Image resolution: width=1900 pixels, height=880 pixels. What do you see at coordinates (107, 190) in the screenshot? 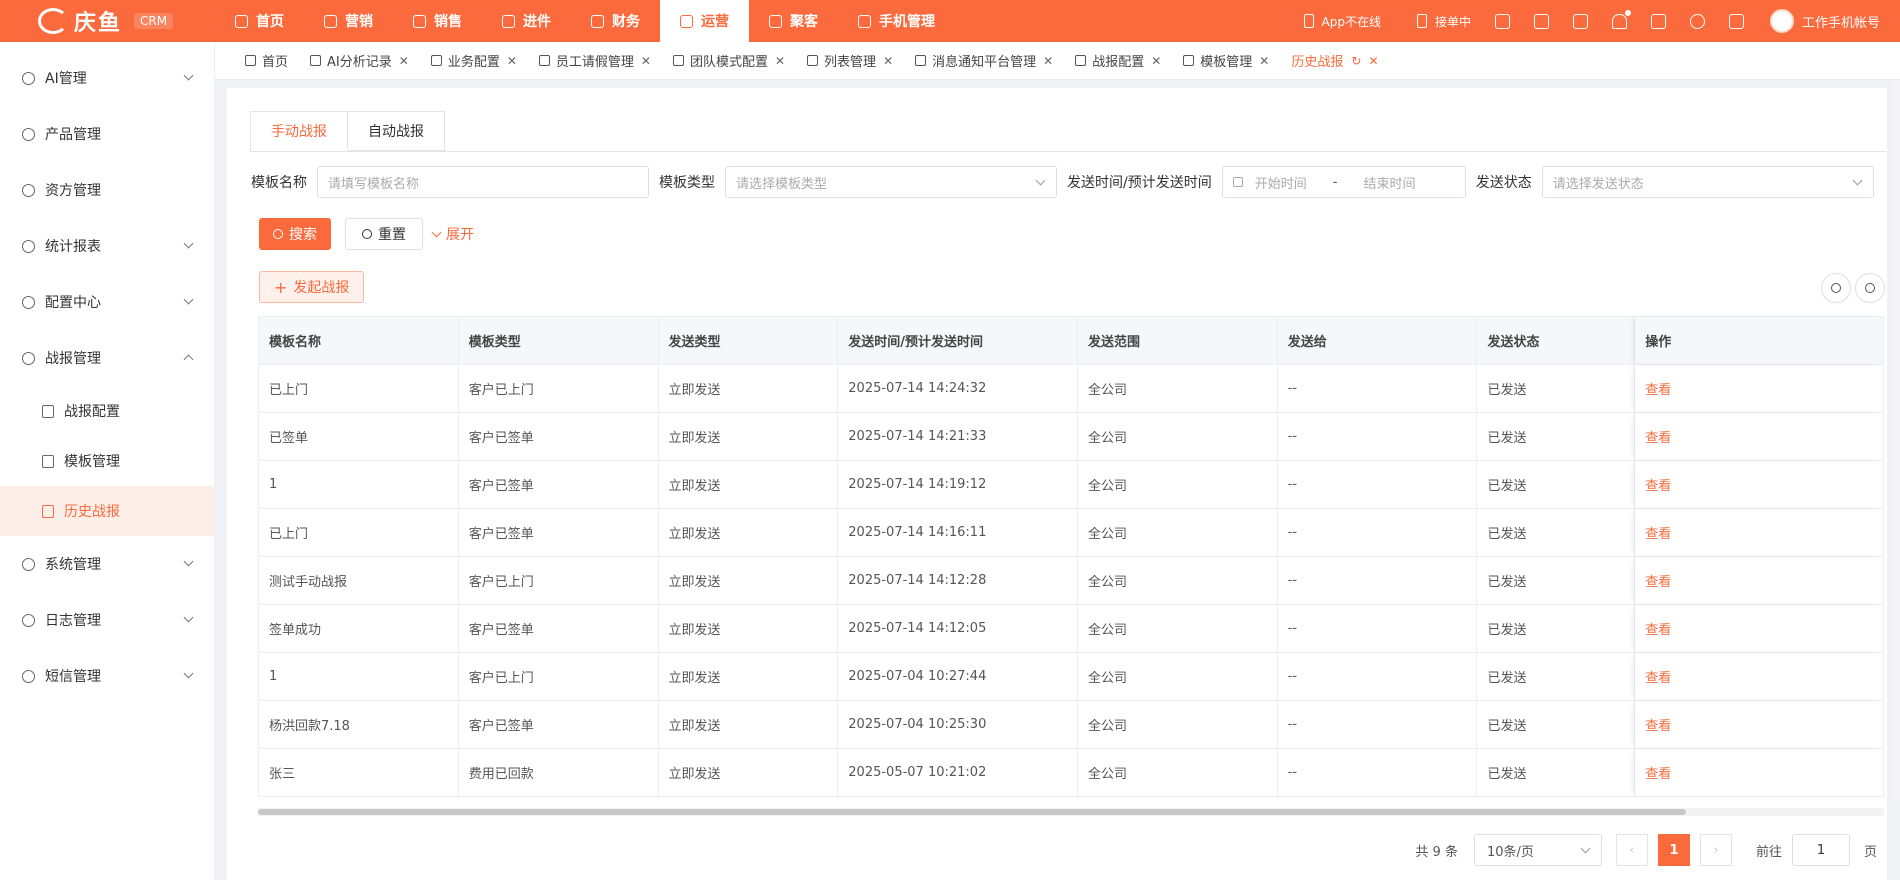
I see `sidebar-item-funder: 资方管理` at bounding box center [107, 190].